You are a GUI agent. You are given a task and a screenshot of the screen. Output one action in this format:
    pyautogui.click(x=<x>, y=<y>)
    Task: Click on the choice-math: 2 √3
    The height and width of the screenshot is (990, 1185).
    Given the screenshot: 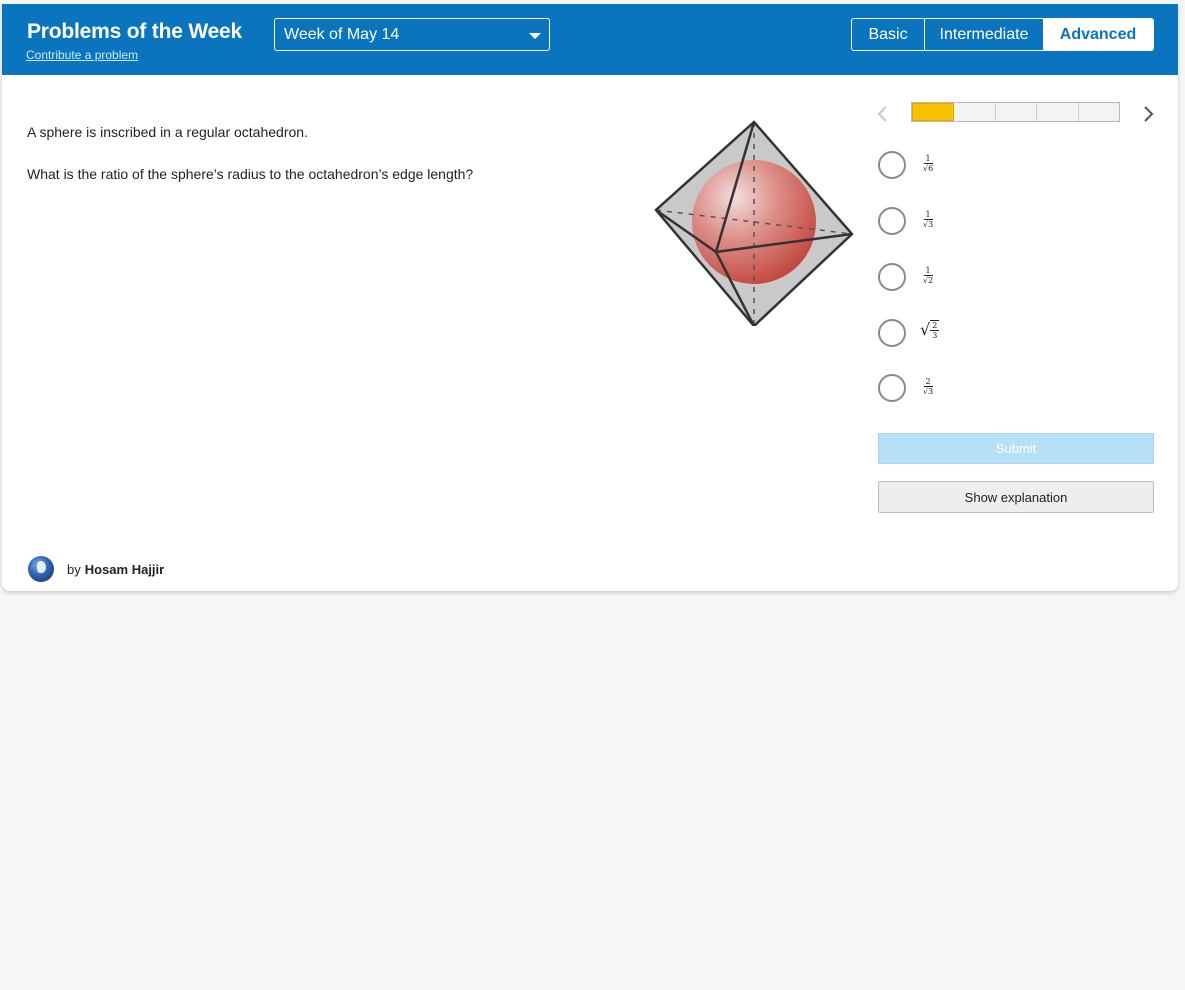 What is the action you would take?
    pyautogui.click(x=928, y=386)
    